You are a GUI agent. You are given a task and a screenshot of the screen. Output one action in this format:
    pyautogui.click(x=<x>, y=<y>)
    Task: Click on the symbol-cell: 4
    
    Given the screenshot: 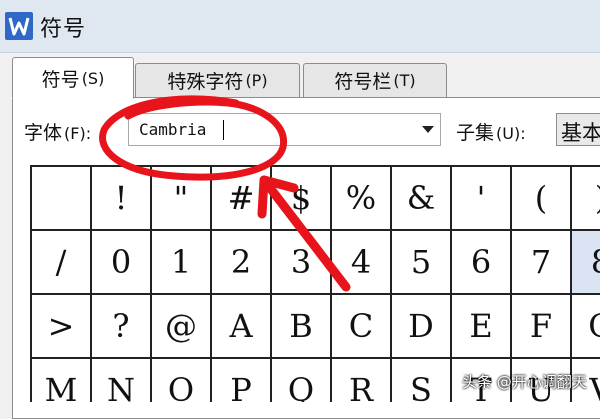 What is the action you would take?
    pyautogui.click(x=362, y=263)
    